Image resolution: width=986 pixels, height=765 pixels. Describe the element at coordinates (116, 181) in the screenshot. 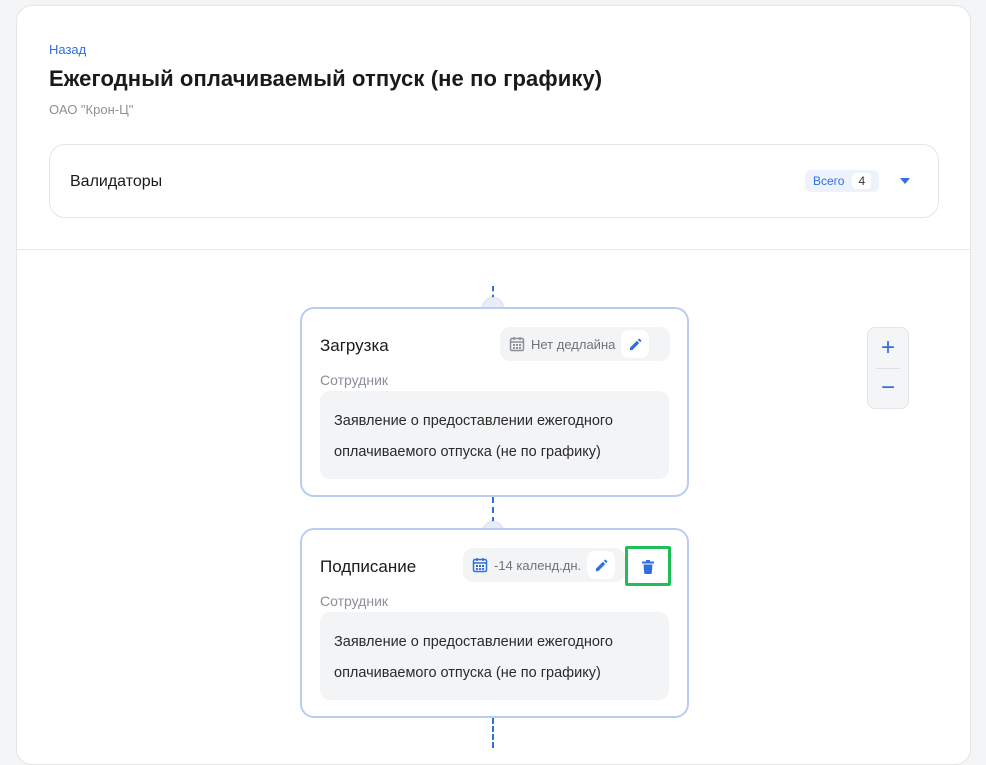

I see `validators-label: Валидаторы` at that location.